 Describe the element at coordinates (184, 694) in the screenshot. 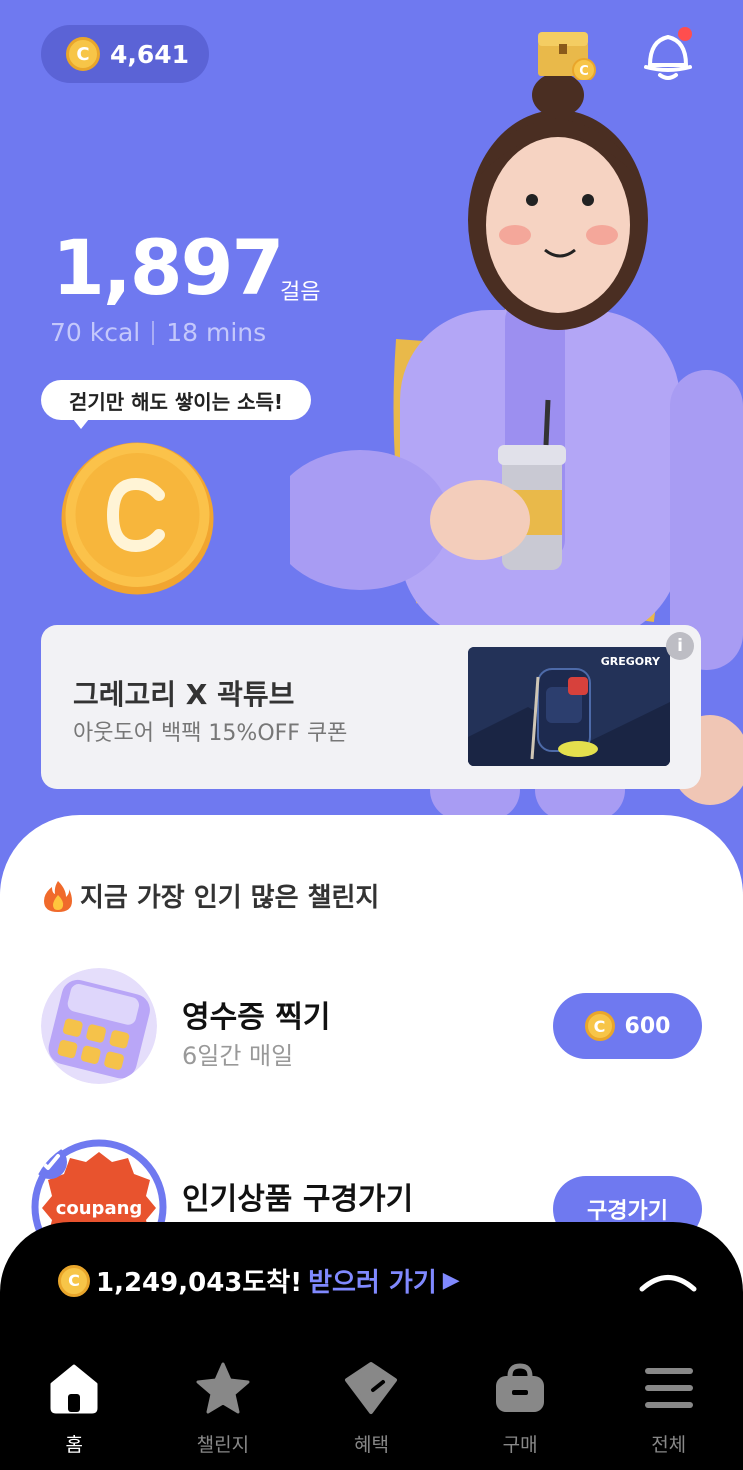

I see `ad-title: 그레고리 X 곽튜브` at that location.